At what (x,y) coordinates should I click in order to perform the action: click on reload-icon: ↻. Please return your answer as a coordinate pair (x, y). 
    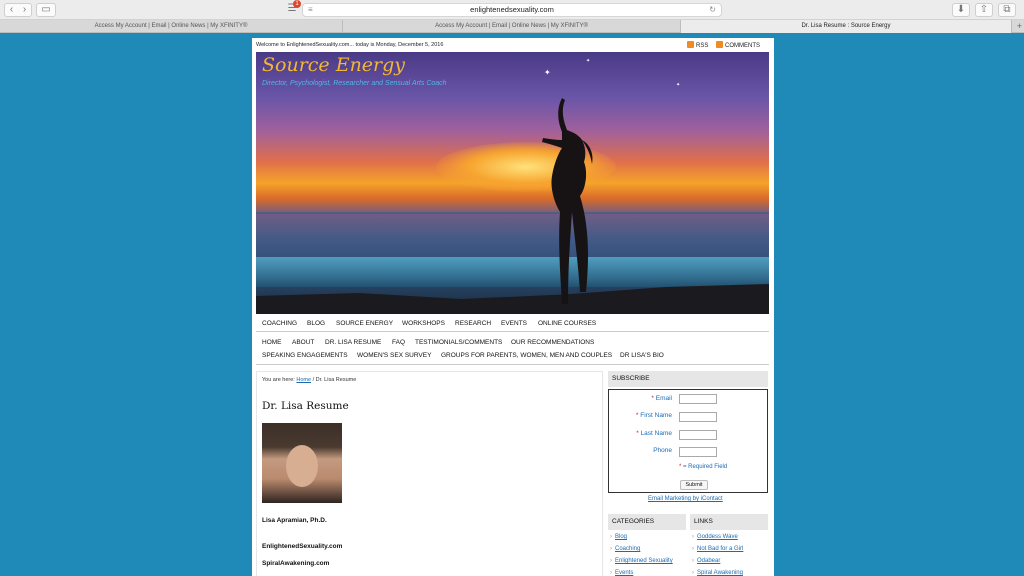
    Looking at the image, I should click on (712, 10).